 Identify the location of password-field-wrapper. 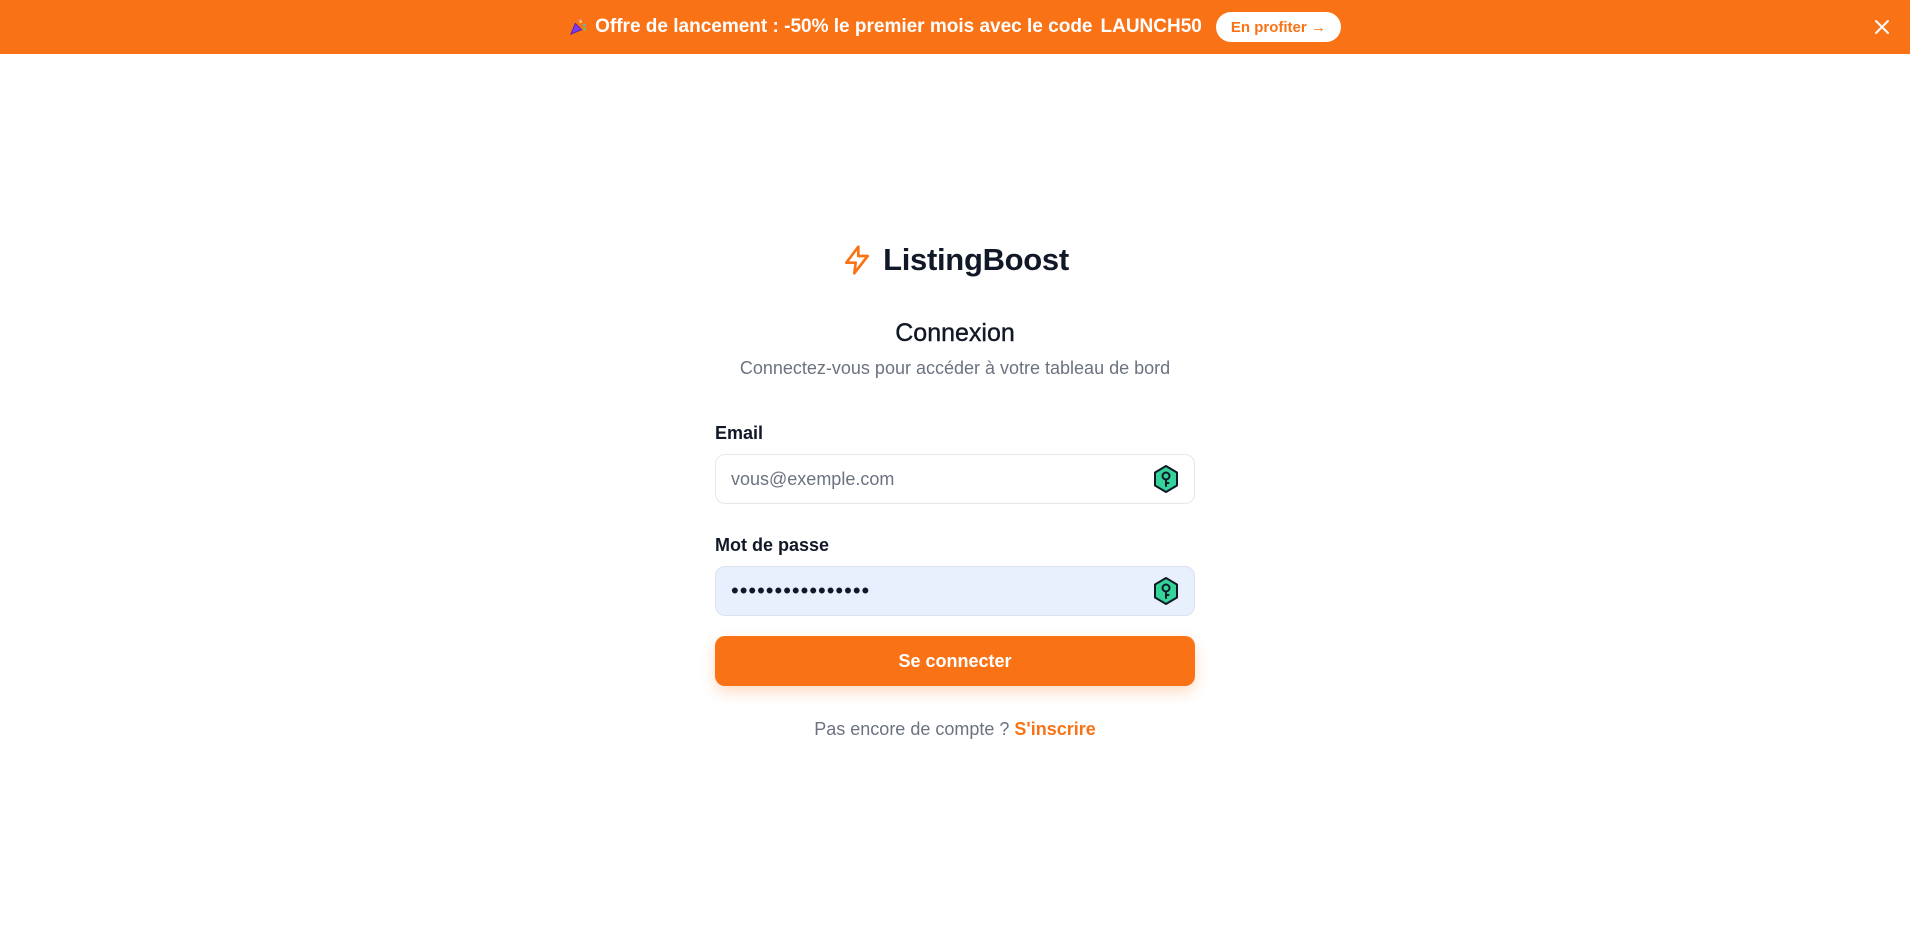
(955, 591).